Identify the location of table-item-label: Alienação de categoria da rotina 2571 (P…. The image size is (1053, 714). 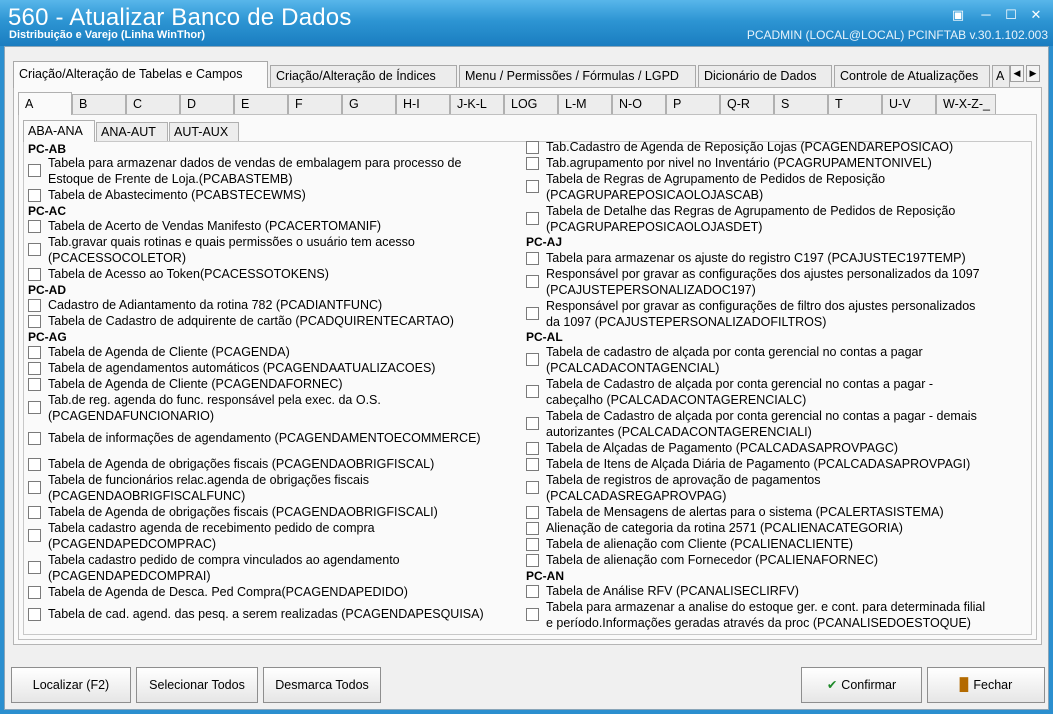
(724, 528).